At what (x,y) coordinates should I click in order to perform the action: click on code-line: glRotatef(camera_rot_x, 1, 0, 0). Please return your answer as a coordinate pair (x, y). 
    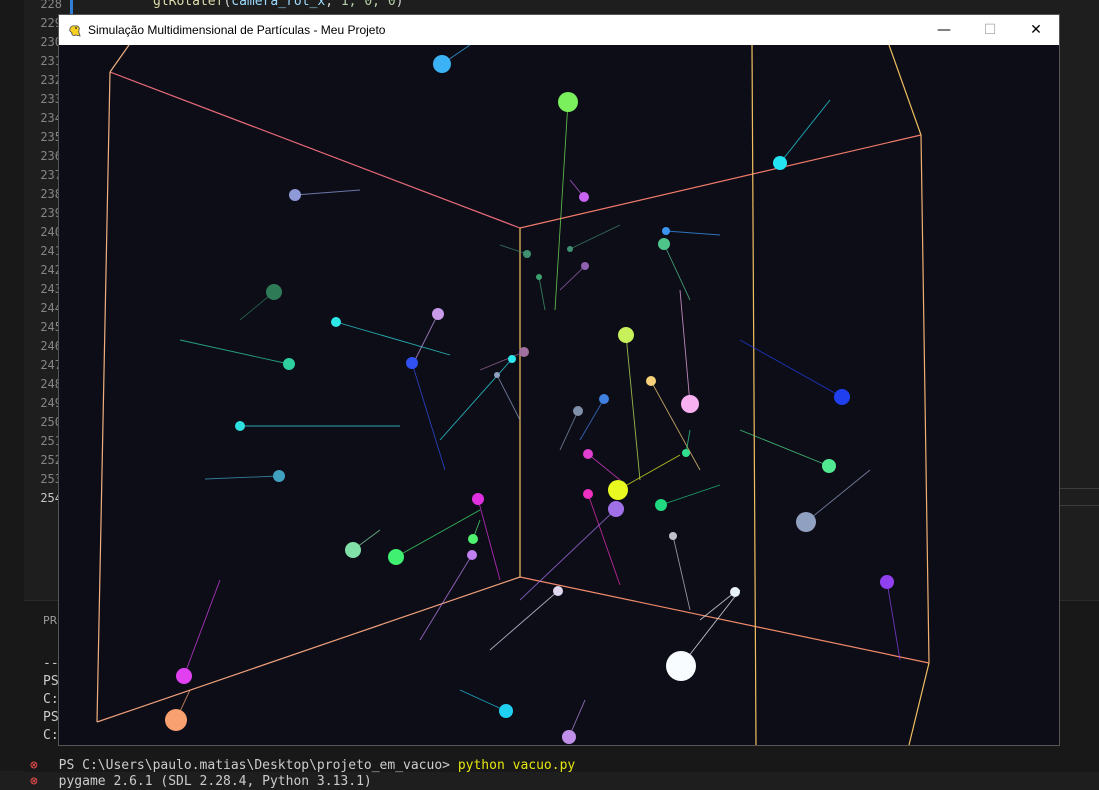
    Looking at the image, I should click on (278, 4).